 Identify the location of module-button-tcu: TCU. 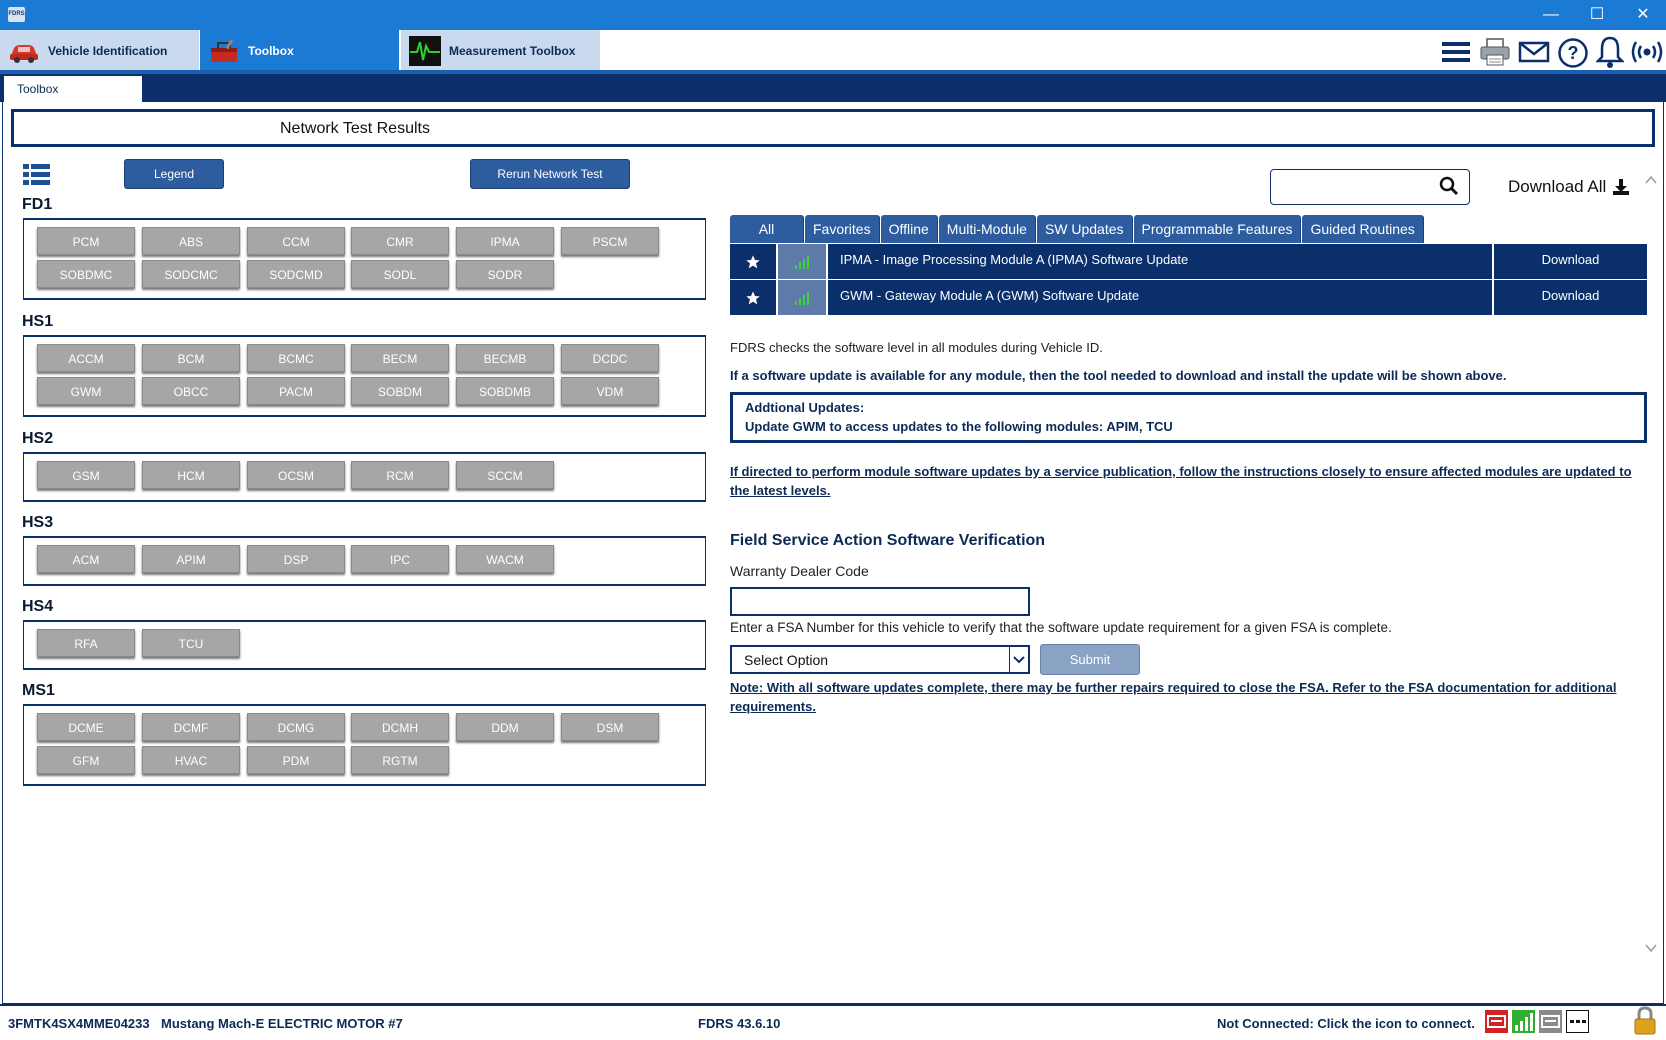
(191, 643).